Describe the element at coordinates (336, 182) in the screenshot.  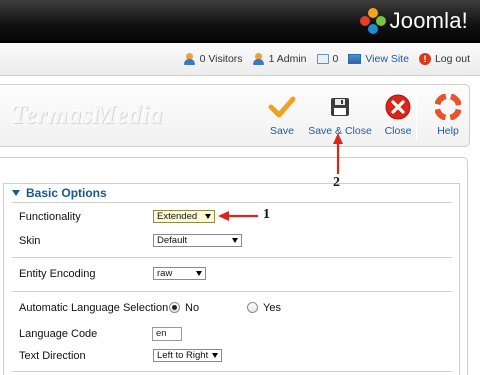
I see `annotation-number-2: 2` at that location.